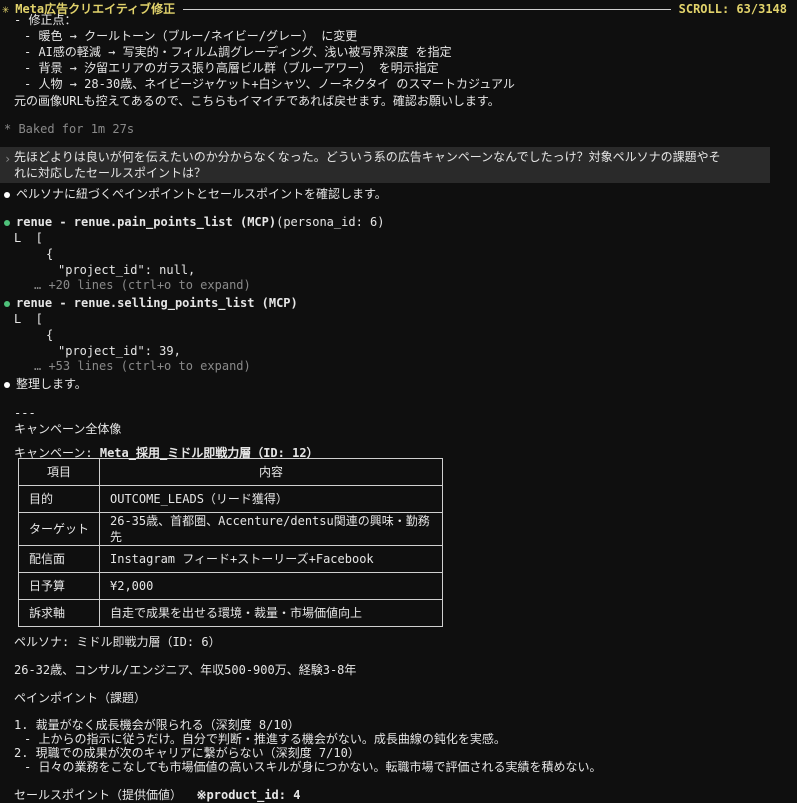 This screenshot has height=803, width=797. What do you see at coordinates (271, 472) in the screenshot?
I see `table-header-cell: 内容` at bounding box center [271, 472].